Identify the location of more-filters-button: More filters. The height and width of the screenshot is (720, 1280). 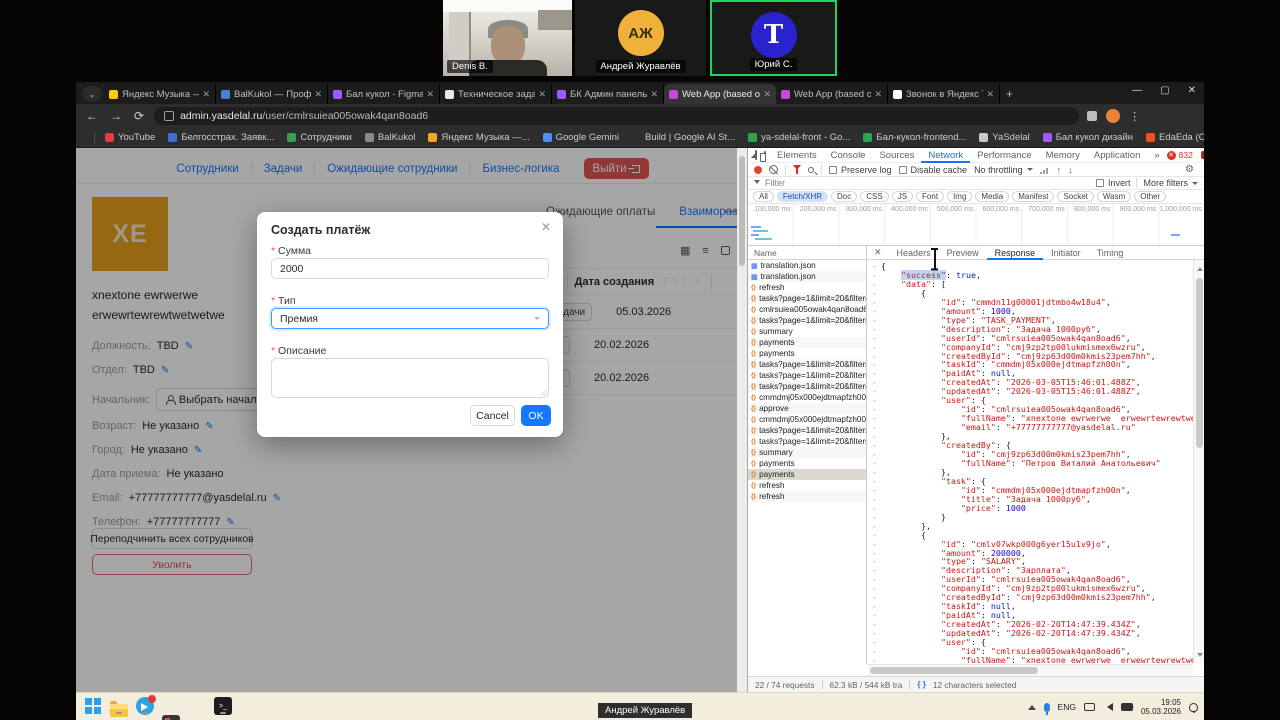
(1170, 183).